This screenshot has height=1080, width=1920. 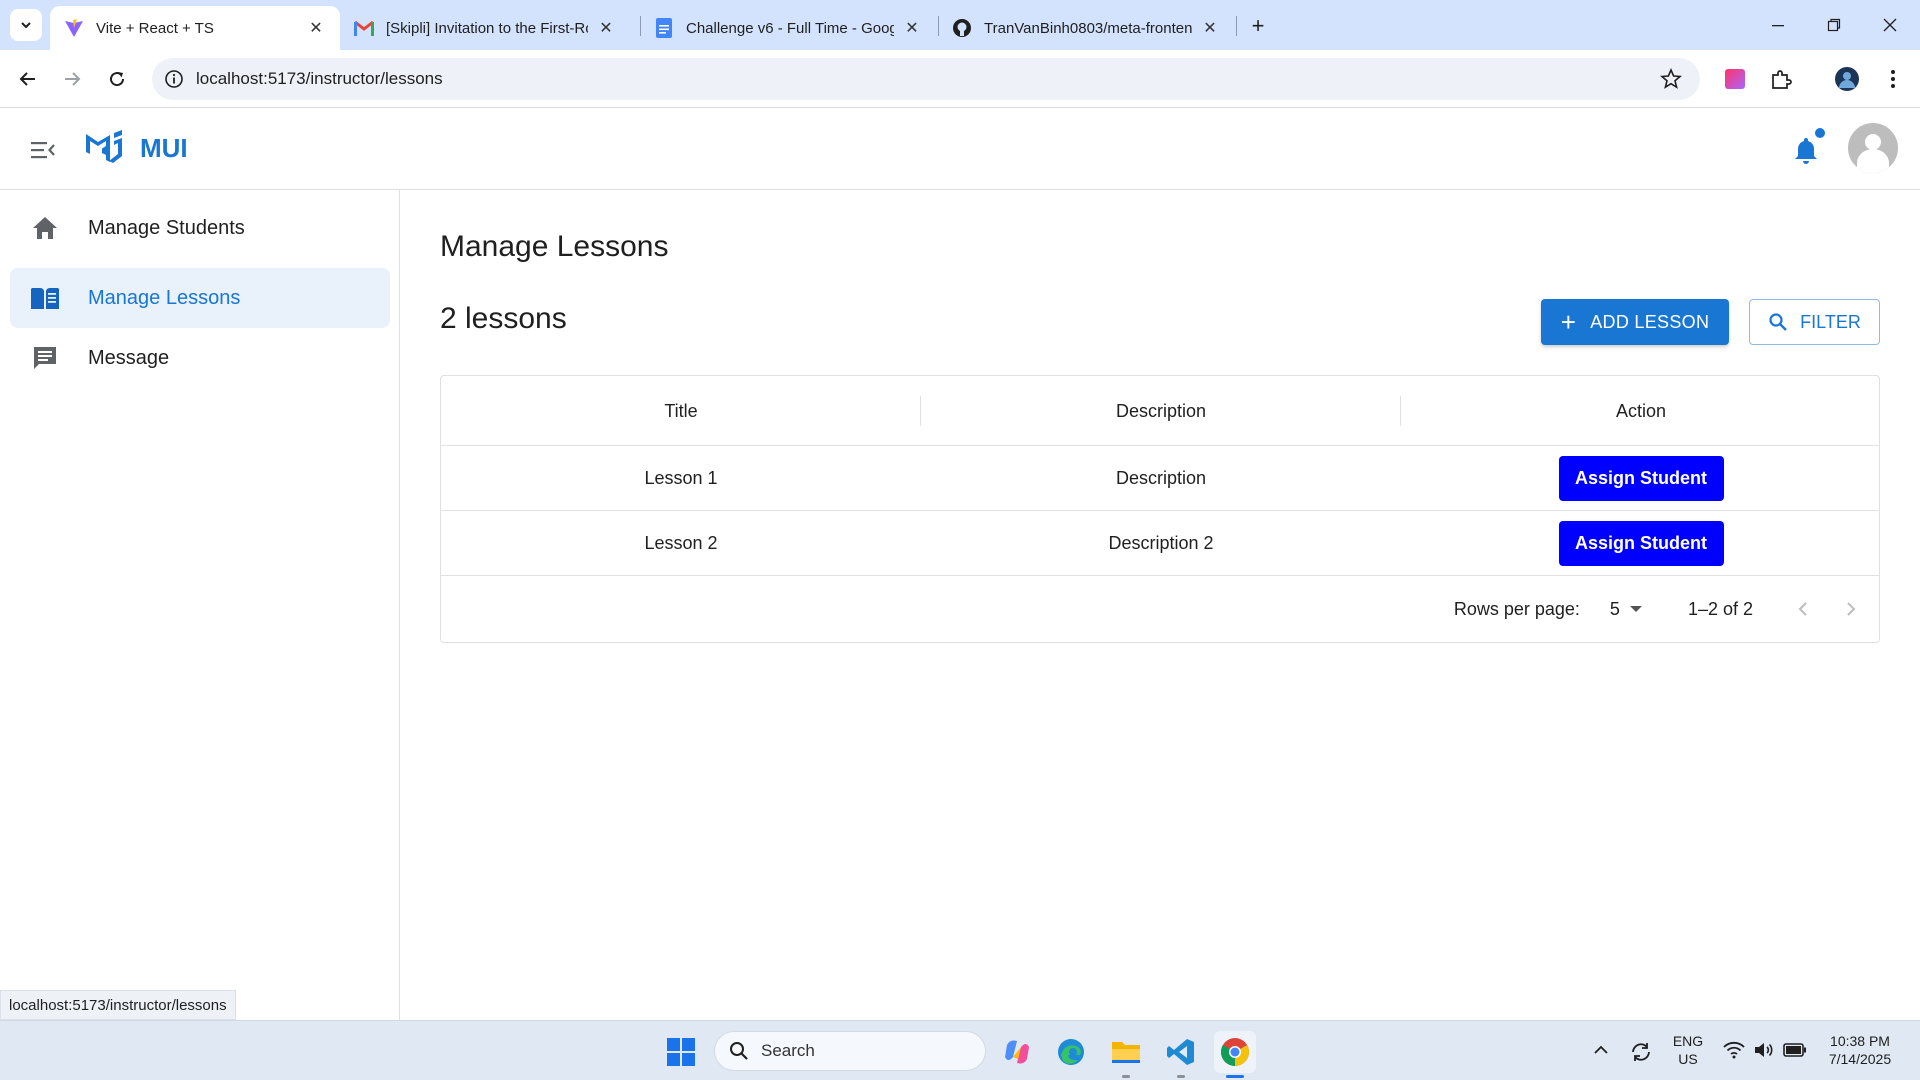 I want to click on show-hidden-icons-button, so click(x=1601, y=1050).